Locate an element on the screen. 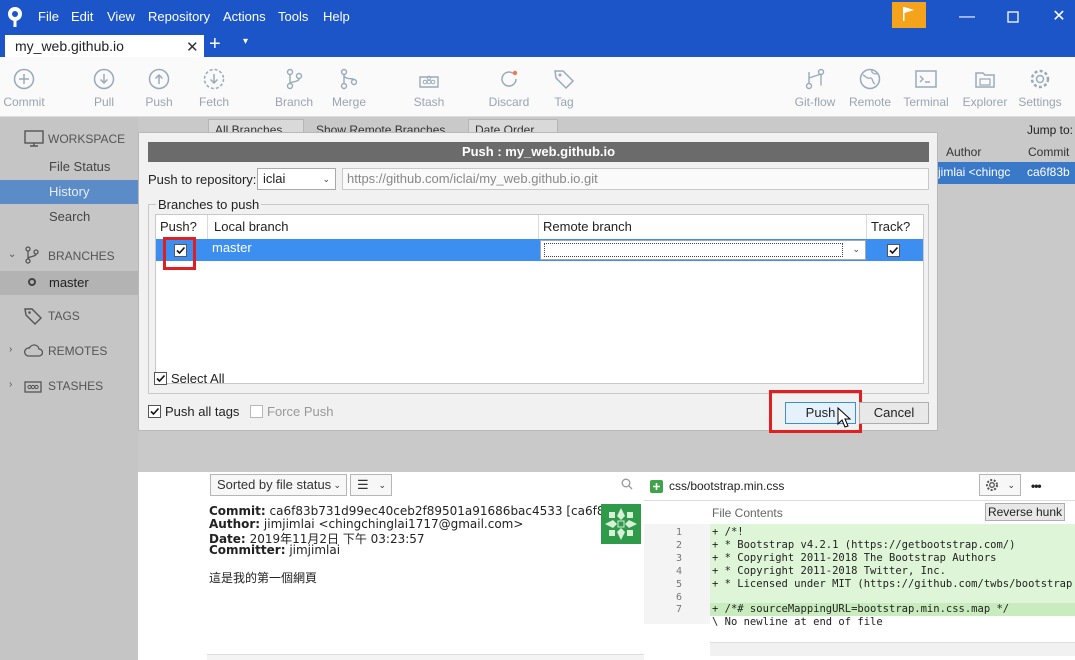  push-all-tags-label: Push all tags is located at coordinates (202, 411).